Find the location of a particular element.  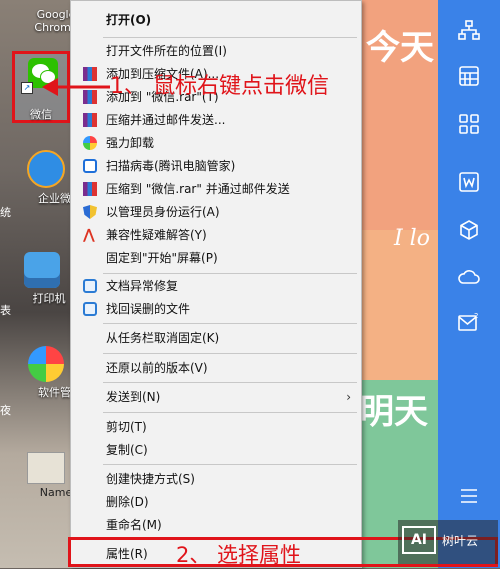

desktop-icon-printer: 打印机 is located at coordinates (42, 279).